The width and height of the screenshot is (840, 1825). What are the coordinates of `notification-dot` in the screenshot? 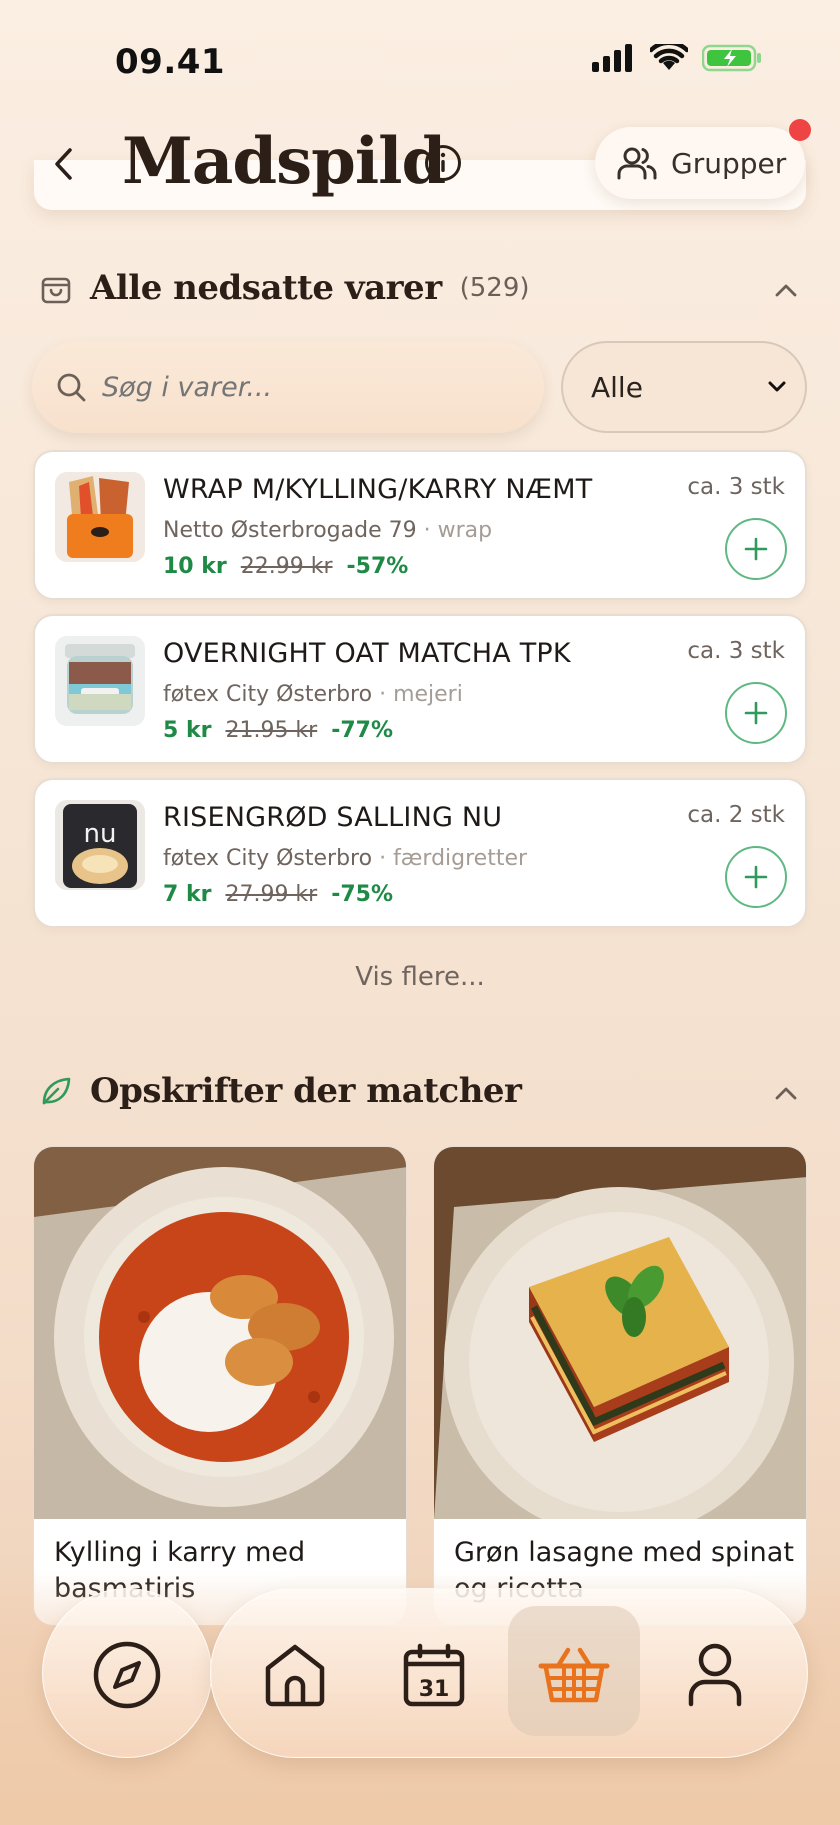 It's located at (800, 130).